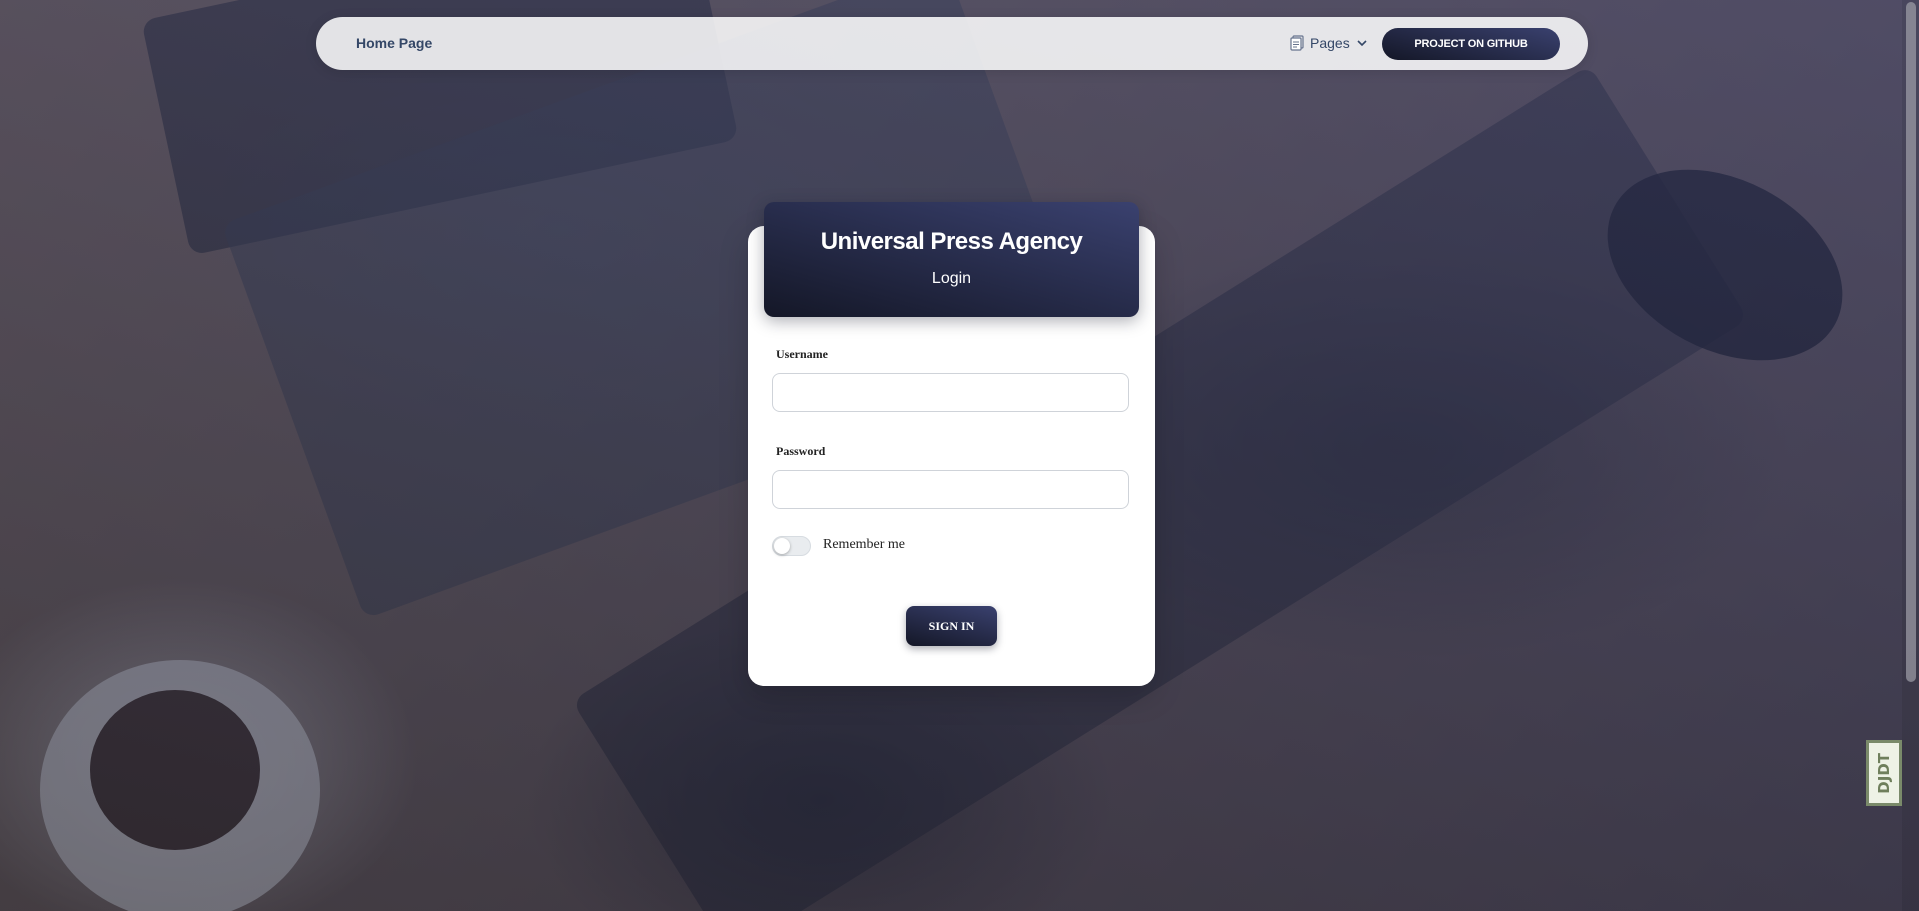  I want to click on login-card-header: Universal Press Agency Login, so click(951, 259).